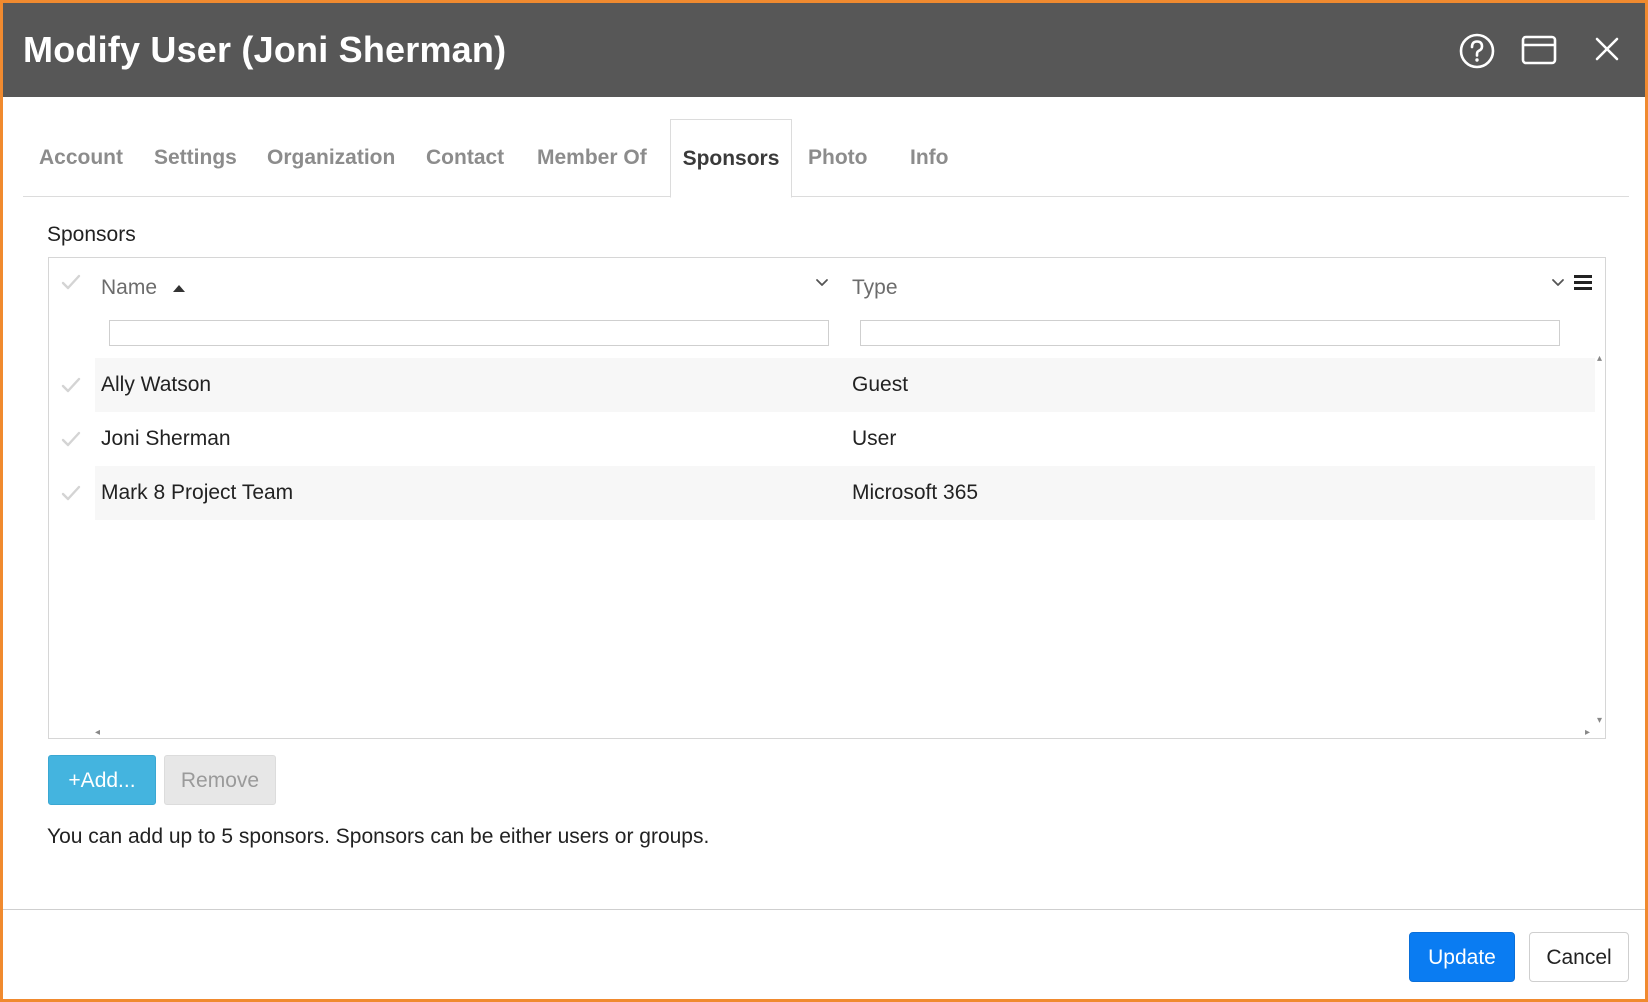  Describe the element at coordinates (265, 49) in the screenshot. I see `dialog-title: Modify User (Joni Sherman)` at that location.